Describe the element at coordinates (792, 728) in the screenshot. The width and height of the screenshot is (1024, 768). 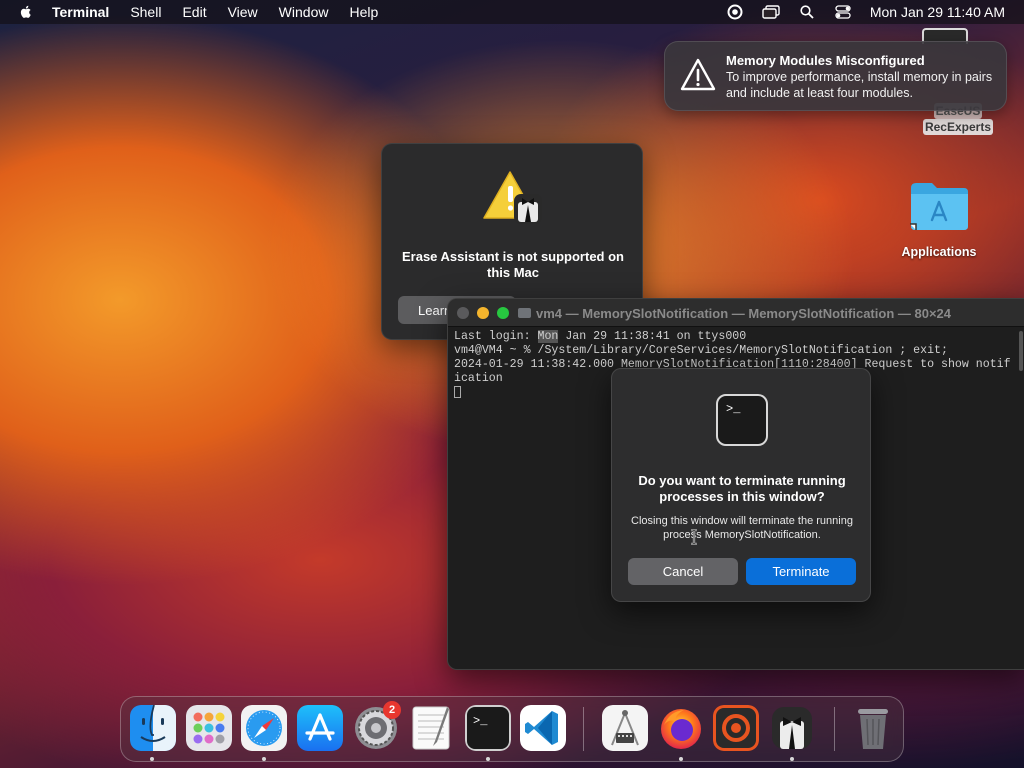
I see `erase-assistant-icon` at that location.